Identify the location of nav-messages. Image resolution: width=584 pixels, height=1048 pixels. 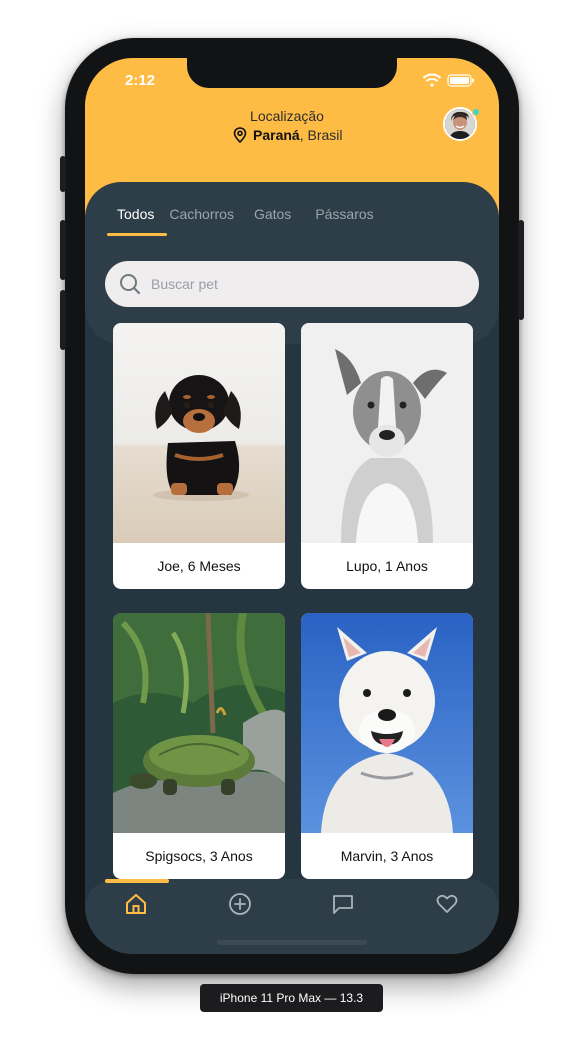
(343, 904).